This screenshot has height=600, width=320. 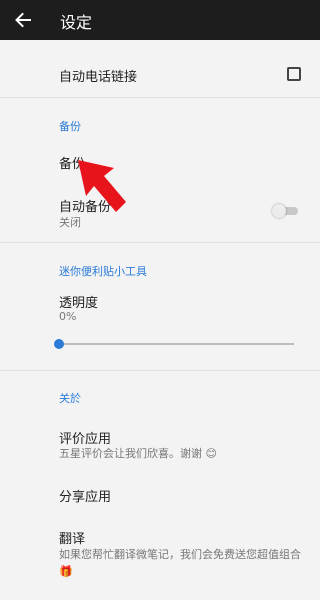 I want to click on slider-thumb, so click(x=59, y=344).